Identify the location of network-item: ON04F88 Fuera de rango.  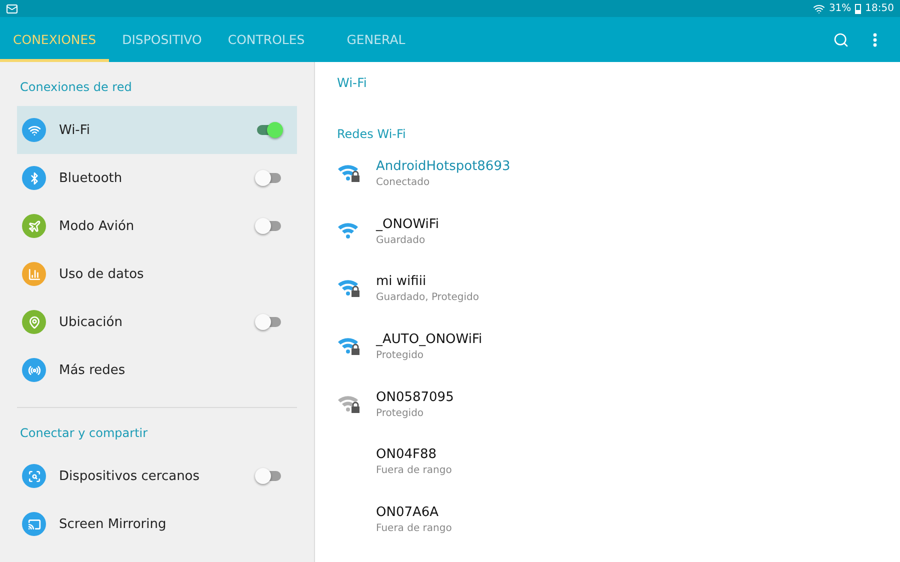
(618, 475).